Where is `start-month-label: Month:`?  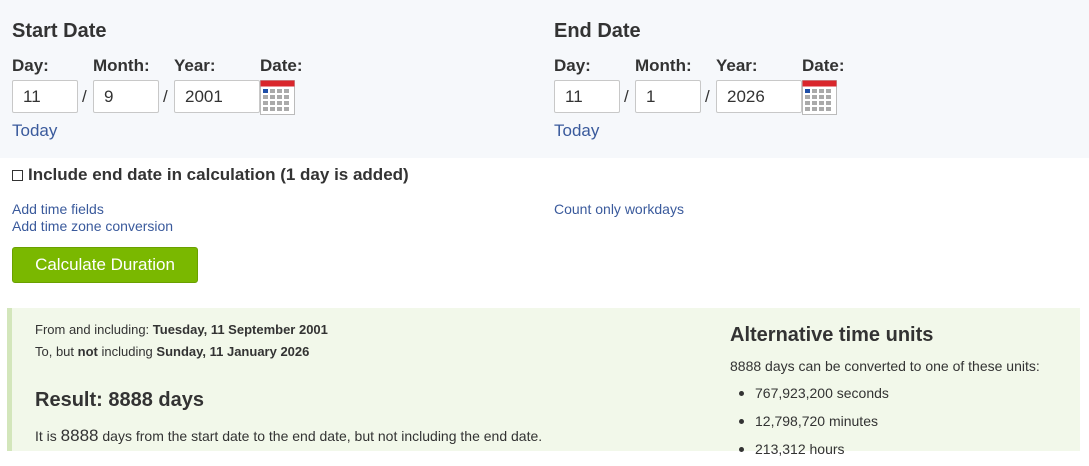
start-month-label: Month: is located at coordinates (121, 65).